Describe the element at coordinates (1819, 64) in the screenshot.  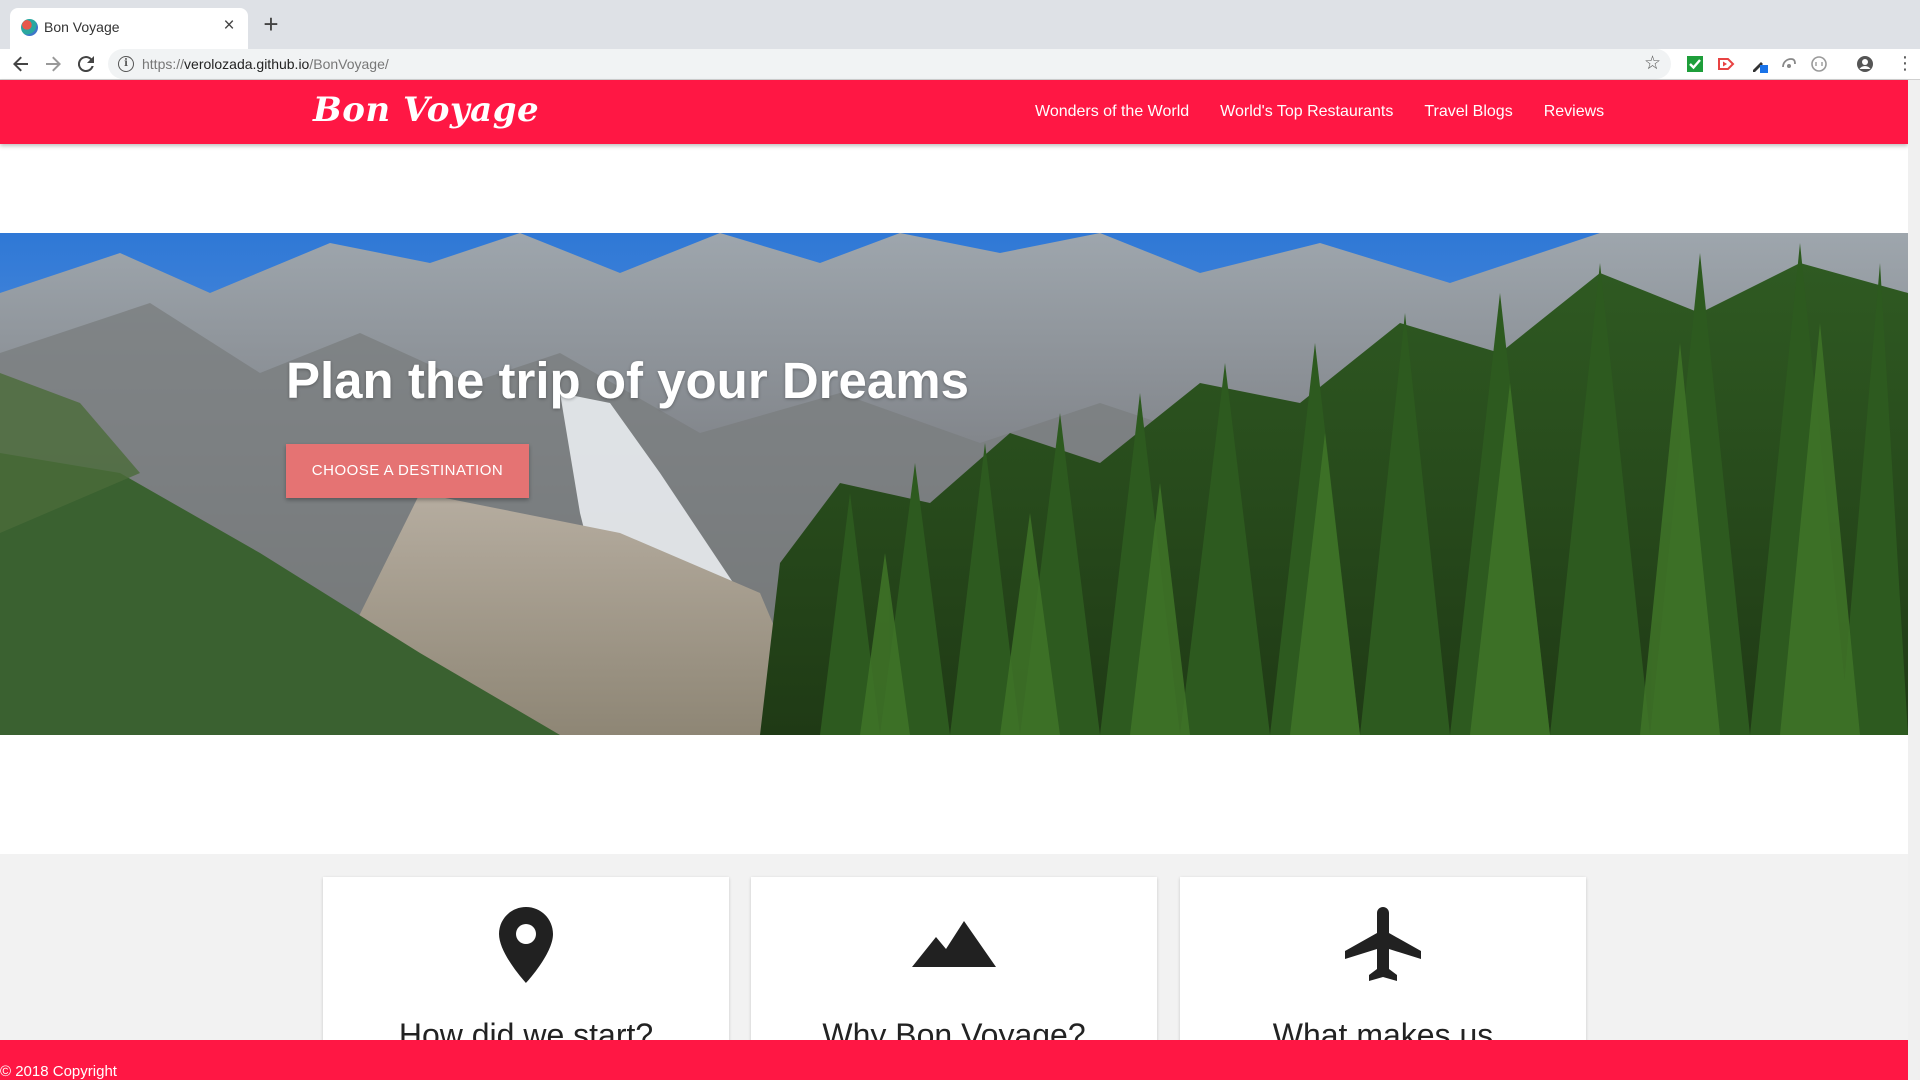
I see `circle-extension-icon` at that location.